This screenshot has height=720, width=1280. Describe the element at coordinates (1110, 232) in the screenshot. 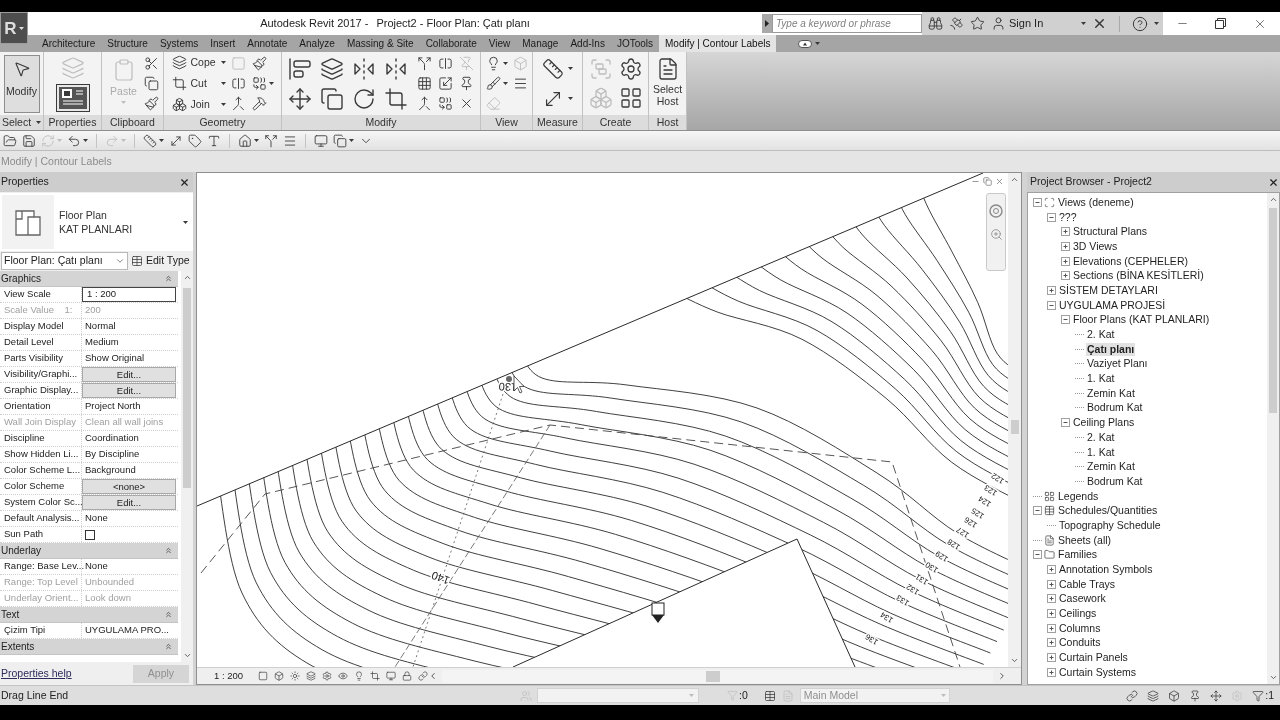

I see `tree-item: Structural Plans` at that location.